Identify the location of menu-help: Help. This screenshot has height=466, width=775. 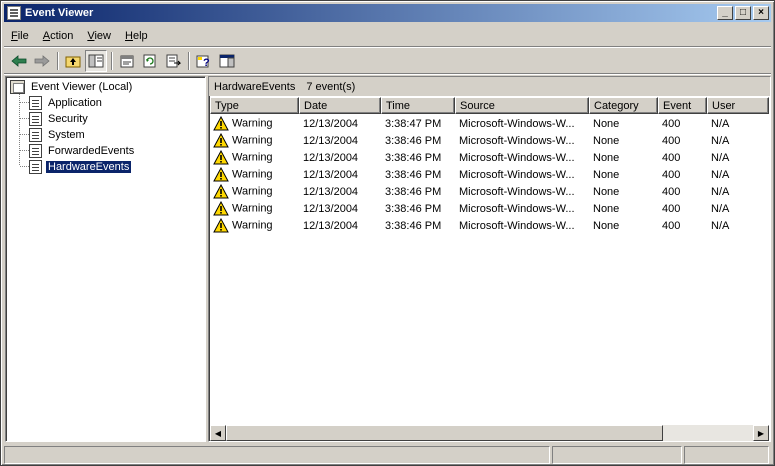
(136, 36).